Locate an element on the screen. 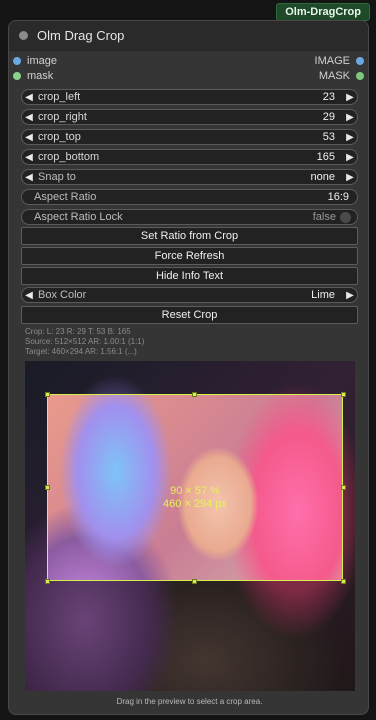 This screenshot has width=376, height=720. widget-label: Aspect Ratio is located at coordinates (65, 197).